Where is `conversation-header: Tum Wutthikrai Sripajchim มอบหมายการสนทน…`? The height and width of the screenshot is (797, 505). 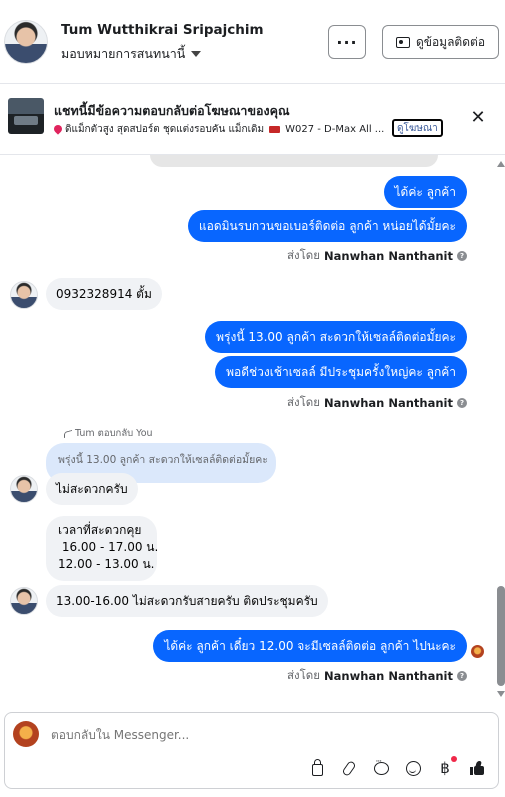 conversation-header: Tum Wutthikrai Sripajchim มอบหมายการสนทน… is located at coordinates (252, 42).